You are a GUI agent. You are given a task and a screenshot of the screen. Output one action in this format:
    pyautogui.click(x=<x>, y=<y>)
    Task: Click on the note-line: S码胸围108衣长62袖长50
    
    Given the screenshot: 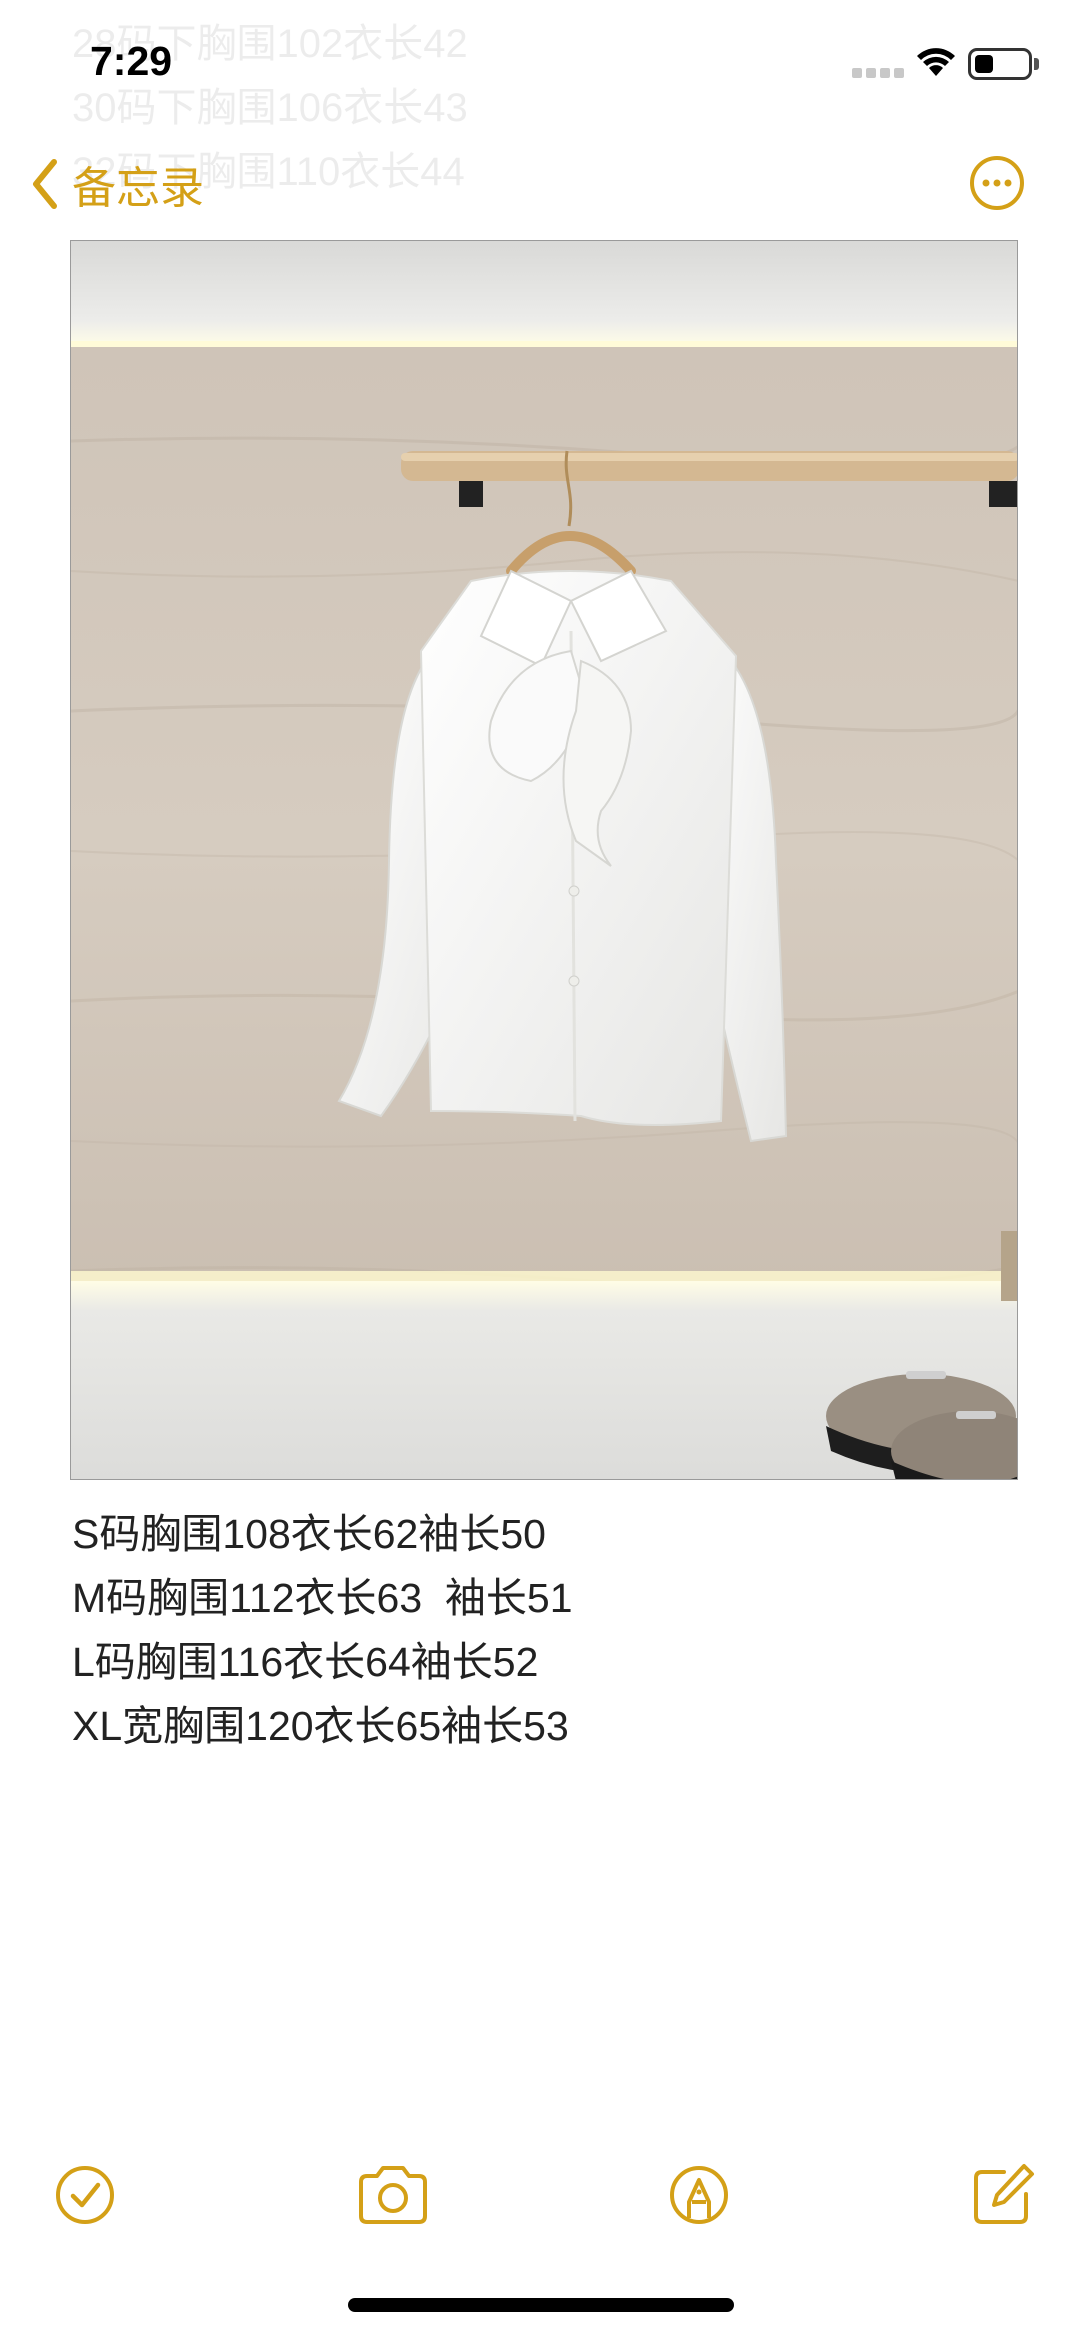 What is the action you would take?
    pyautogui.click(x=309, y=1534)
    